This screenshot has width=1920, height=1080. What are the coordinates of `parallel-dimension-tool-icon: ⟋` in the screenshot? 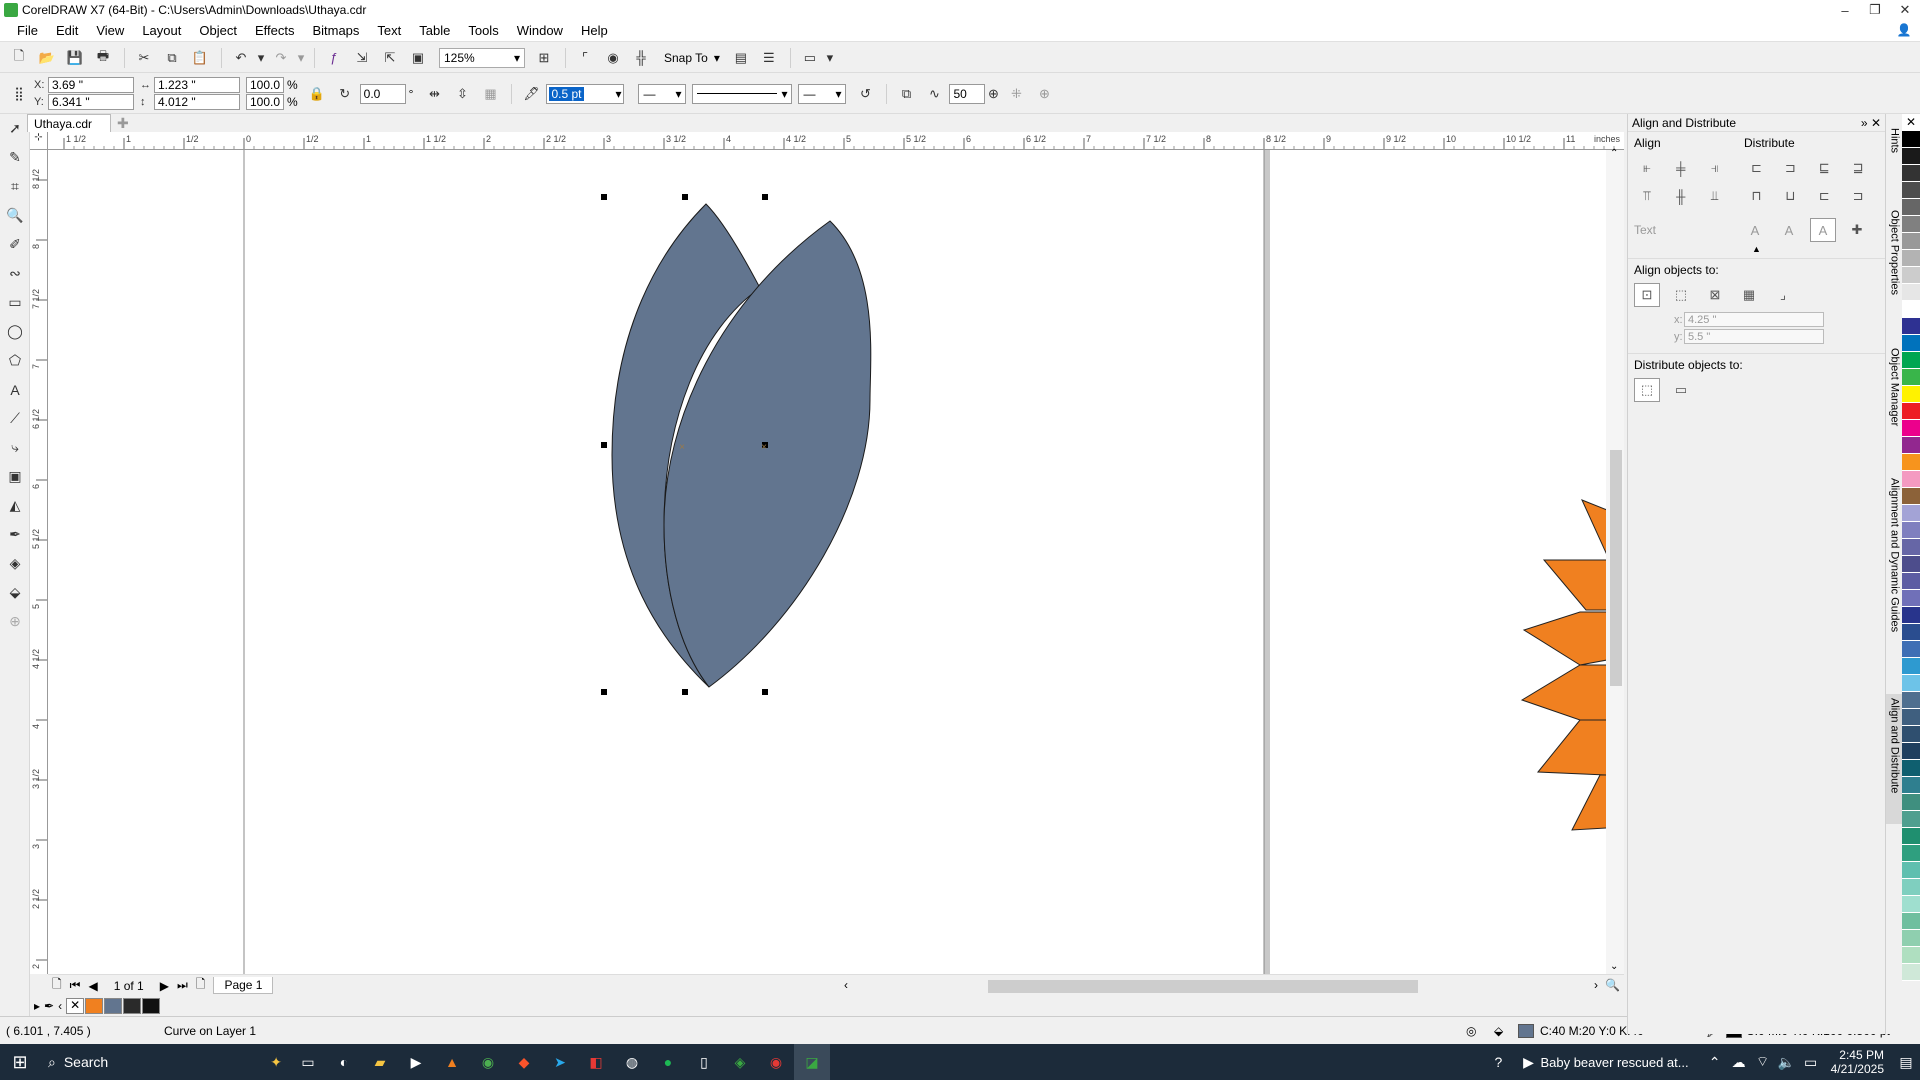 It's located at (15, 418).